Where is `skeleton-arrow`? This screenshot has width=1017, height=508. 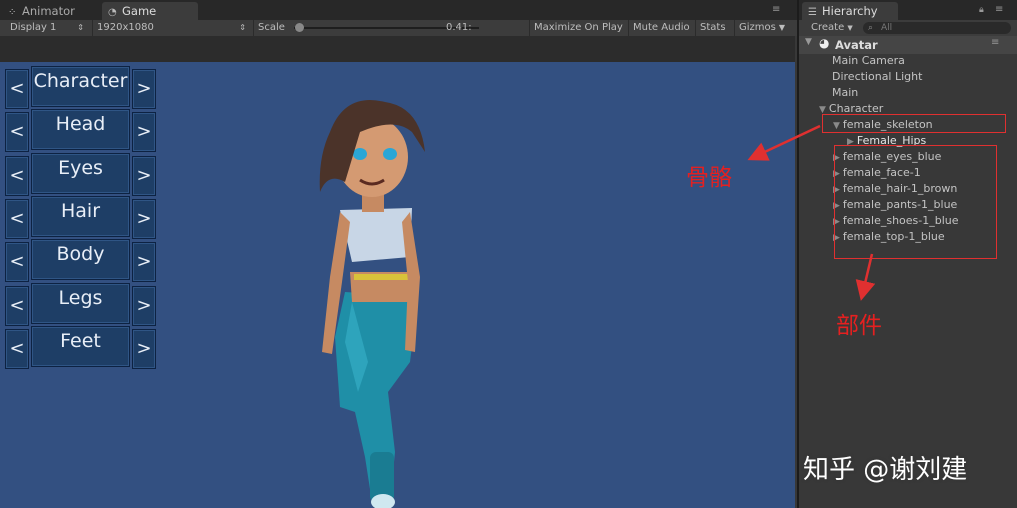 skeleton-arrow is located at coordinates (784, 142).